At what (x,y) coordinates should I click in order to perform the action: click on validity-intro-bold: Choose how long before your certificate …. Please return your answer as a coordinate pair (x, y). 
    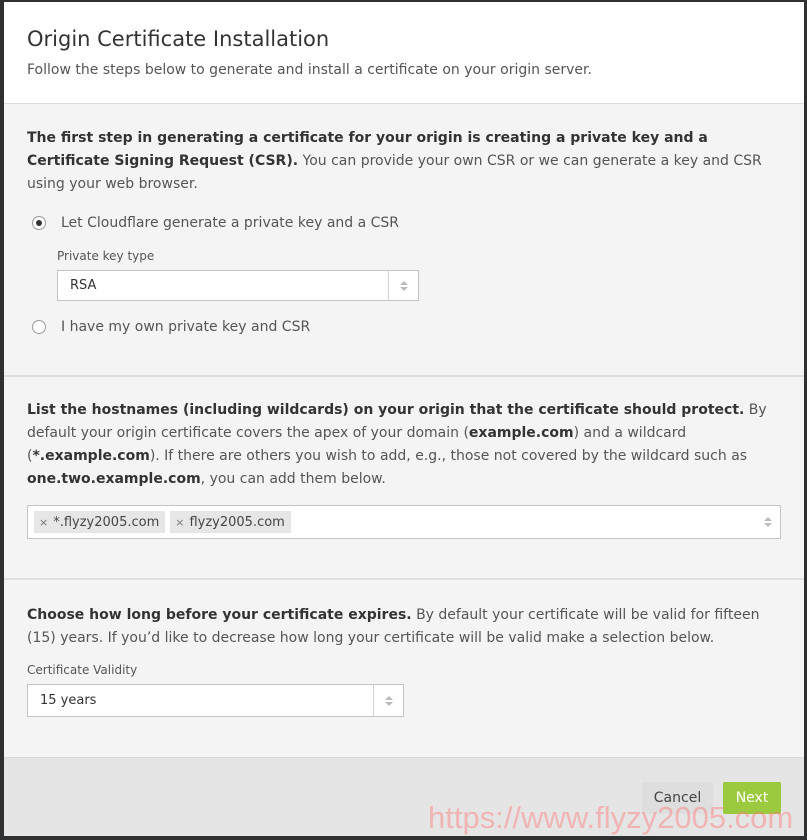
    Looking at the image, I should click on (219, 615).